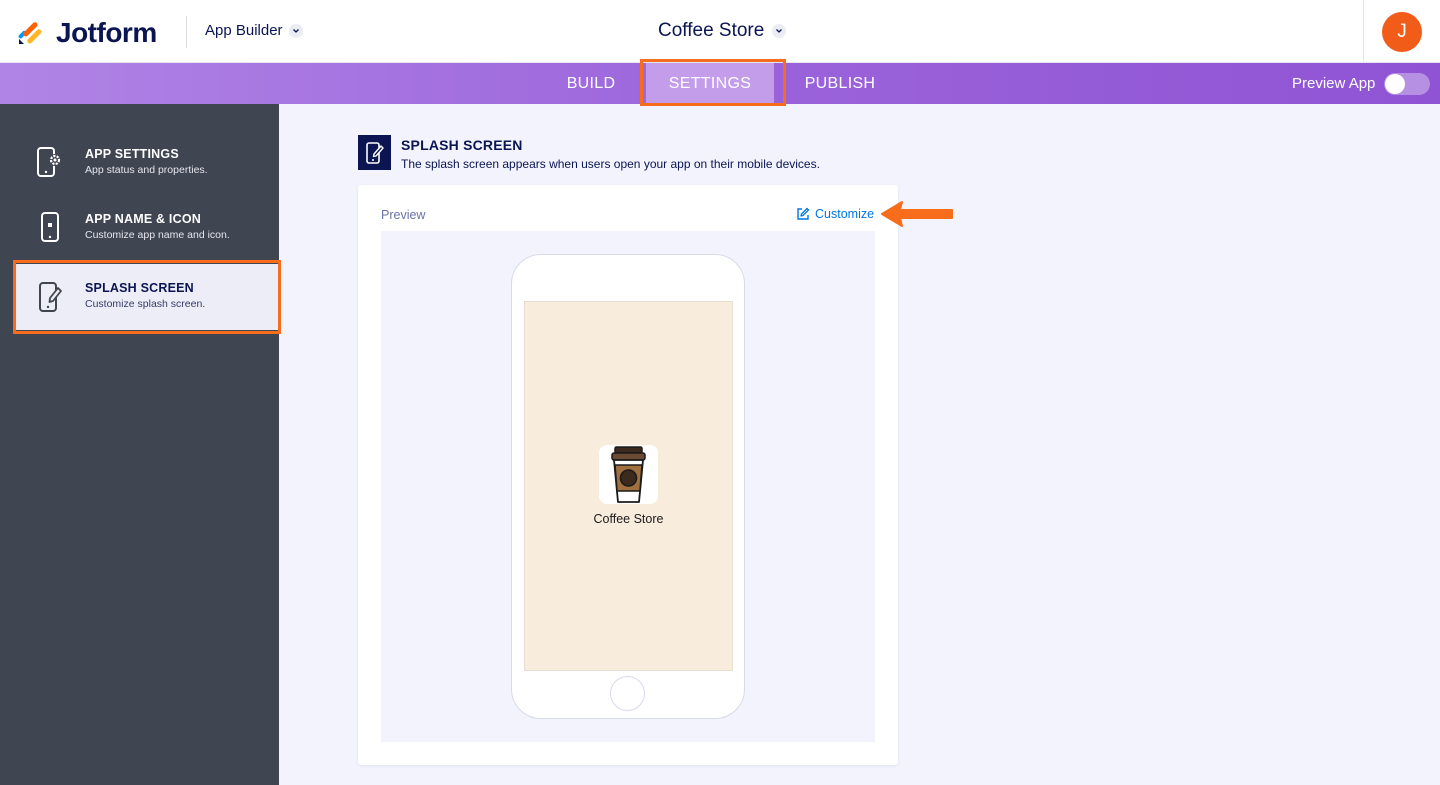 The height and width of the screenshot is (785, 1440). What do you see at coordinates (157, 235) in the screenshot?
I see `sidebar-item-subtitle: Customize app name and icon.` at bounding box center [157, 235].